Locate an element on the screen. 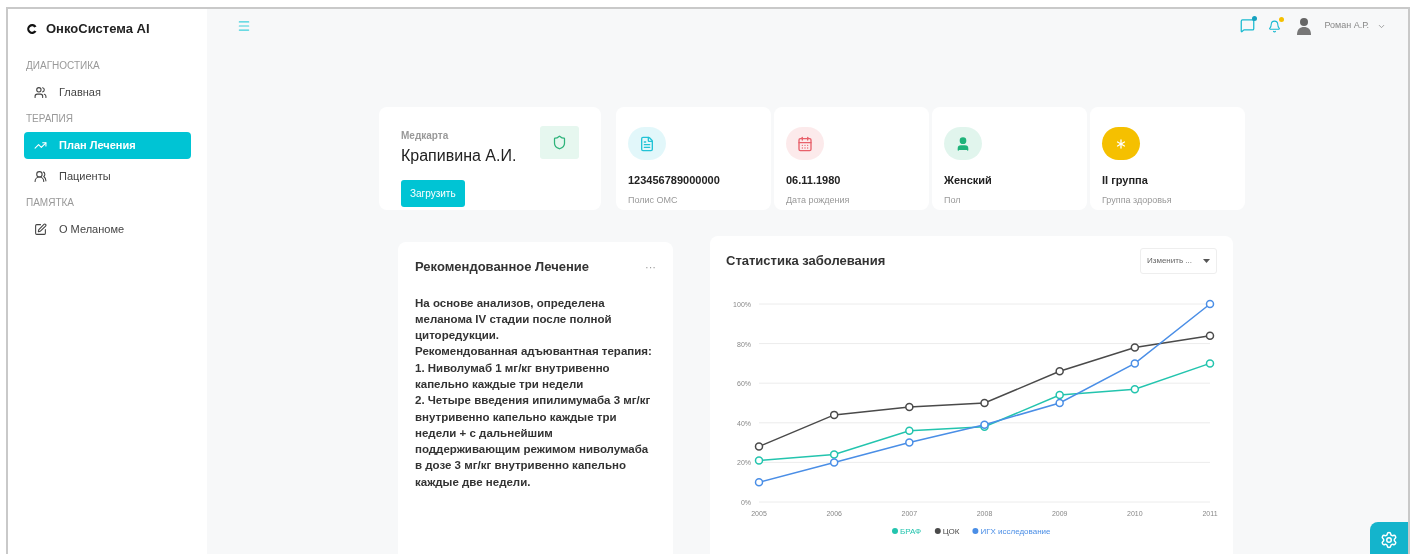 The height and width of the screenshot is (554, 1416). avatar-icon is located at coordinates (1304, 26).